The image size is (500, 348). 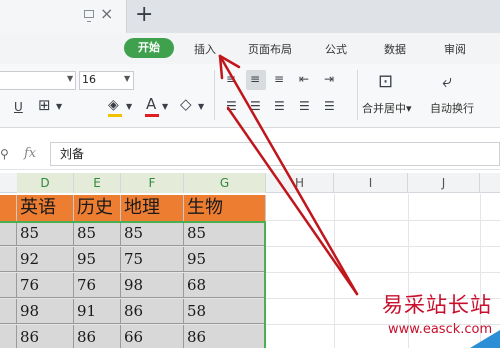 What do you see at coordinates (304, 79) in the screenshot?
I see `decrease-indent-icon: ⇤` at bounding box center [304, 79].